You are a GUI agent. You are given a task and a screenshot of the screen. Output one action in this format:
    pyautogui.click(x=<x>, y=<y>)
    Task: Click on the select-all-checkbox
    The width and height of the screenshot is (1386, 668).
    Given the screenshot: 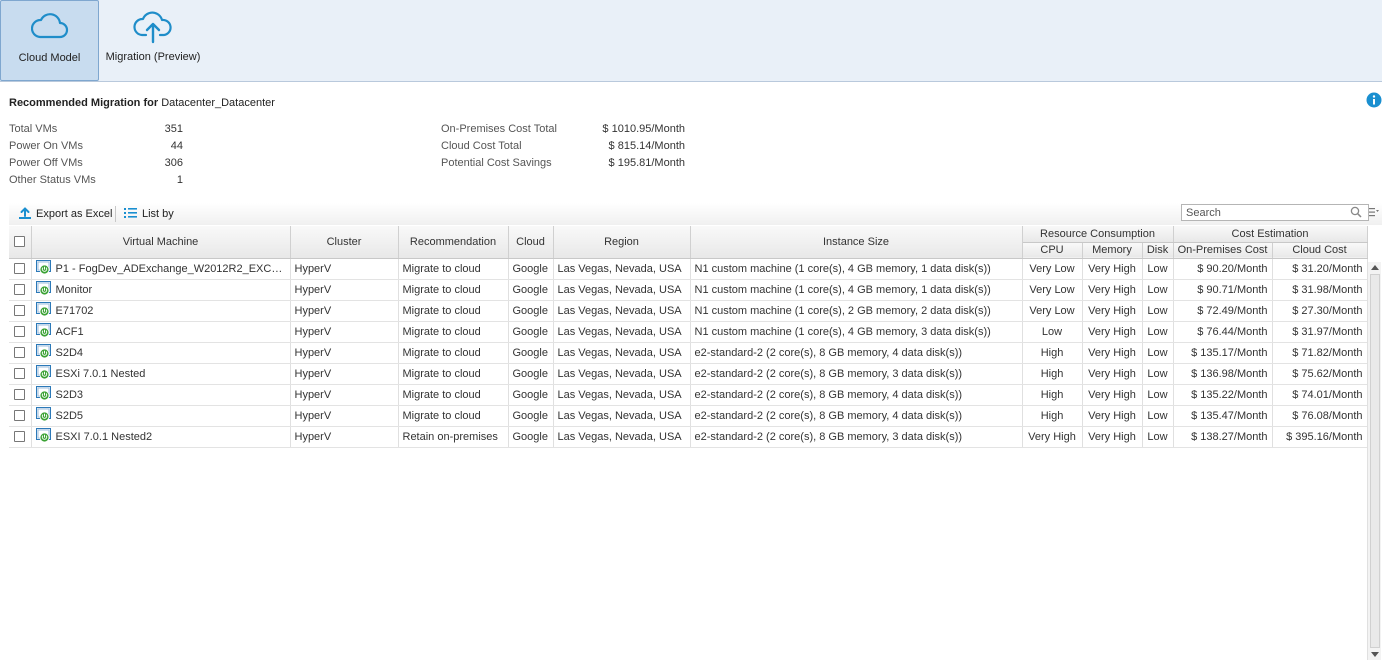 What is the action you would take?
    pyautogui.click(x=20, y=242)
    